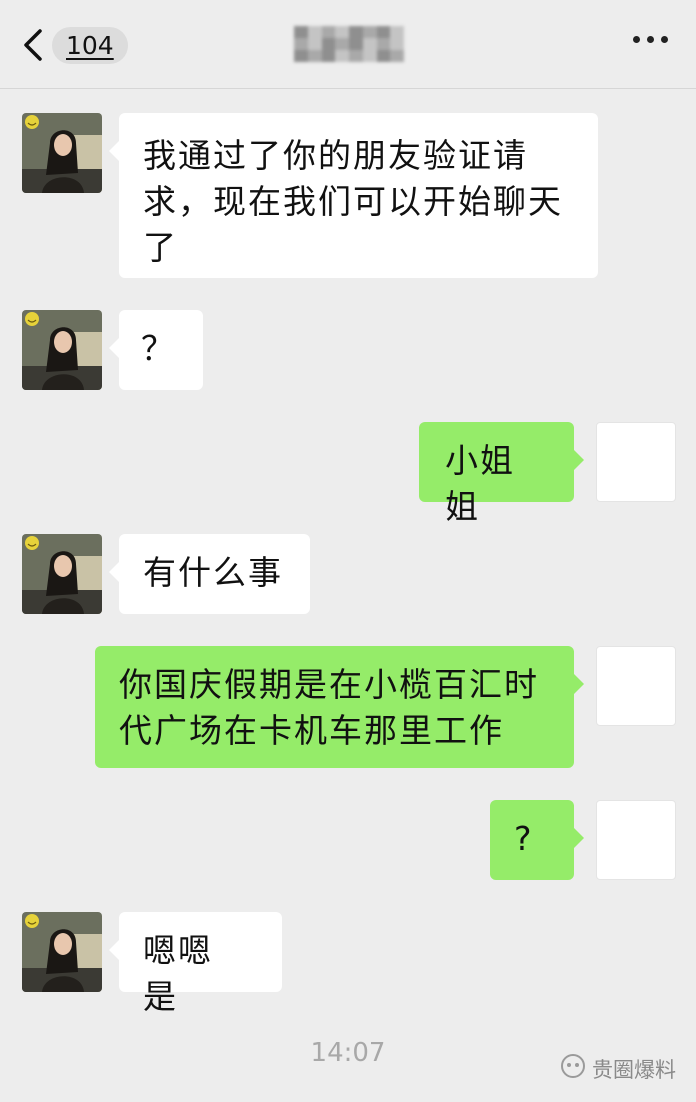 Image resolution: width=696 pixels, height=1102 pixels. What do you see at coordinates (573, 1068) in the screenshot?
I see `wechat-channel-icon` at bounding box center [573, 1068].